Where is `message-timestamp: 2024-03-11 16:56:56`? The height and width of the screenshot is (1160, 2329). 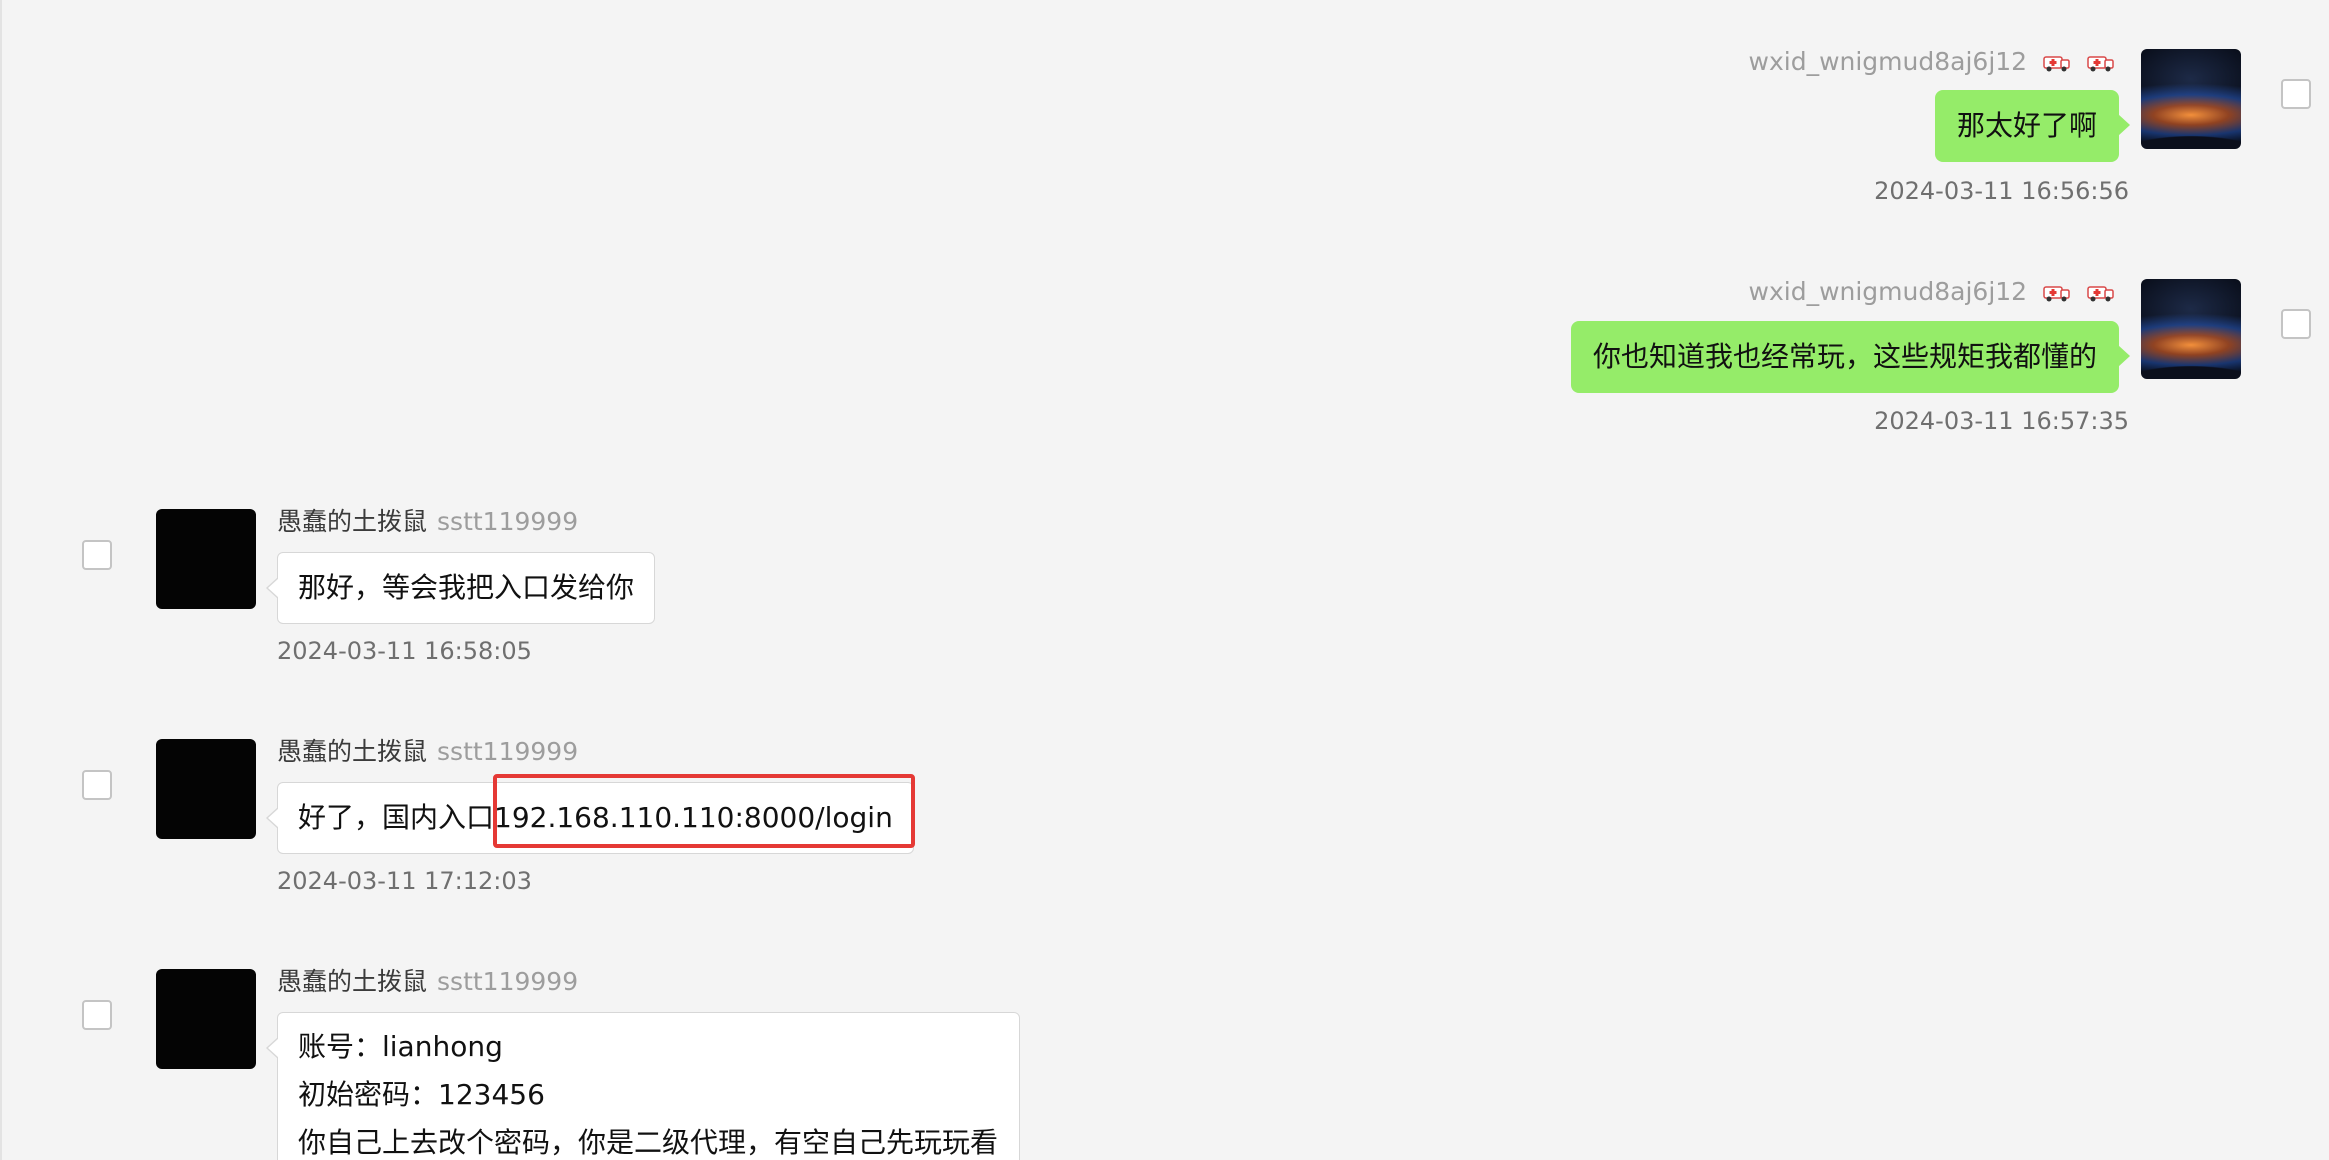 message-timestamp: 2024-03-11 16:56:56 is located at coordinates (2001, 191).